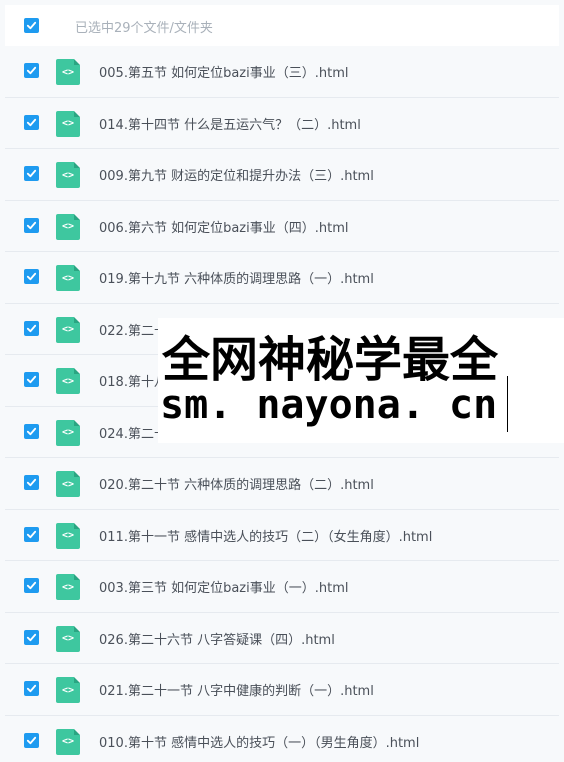 This screenshot has width=564, height=762. I want to click on file-row: <> 005.第五节 如何定位bazi事业（三）.html, so click(282, 72).